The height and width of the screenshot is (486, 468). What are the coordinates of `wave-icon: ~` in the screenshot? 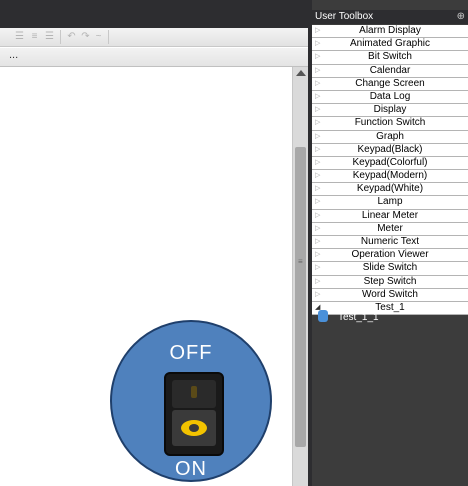 It's located at (98, 36).